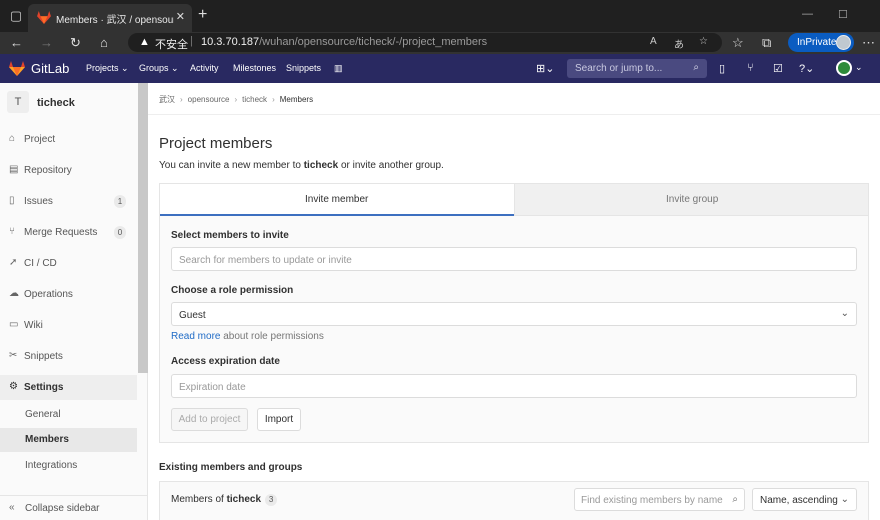 The width and height of the screenshot is (880, 520). Describe the element at coordinates (68, 440) in the screenshot. I see `sidebar-subitem-members: Members` at that location.